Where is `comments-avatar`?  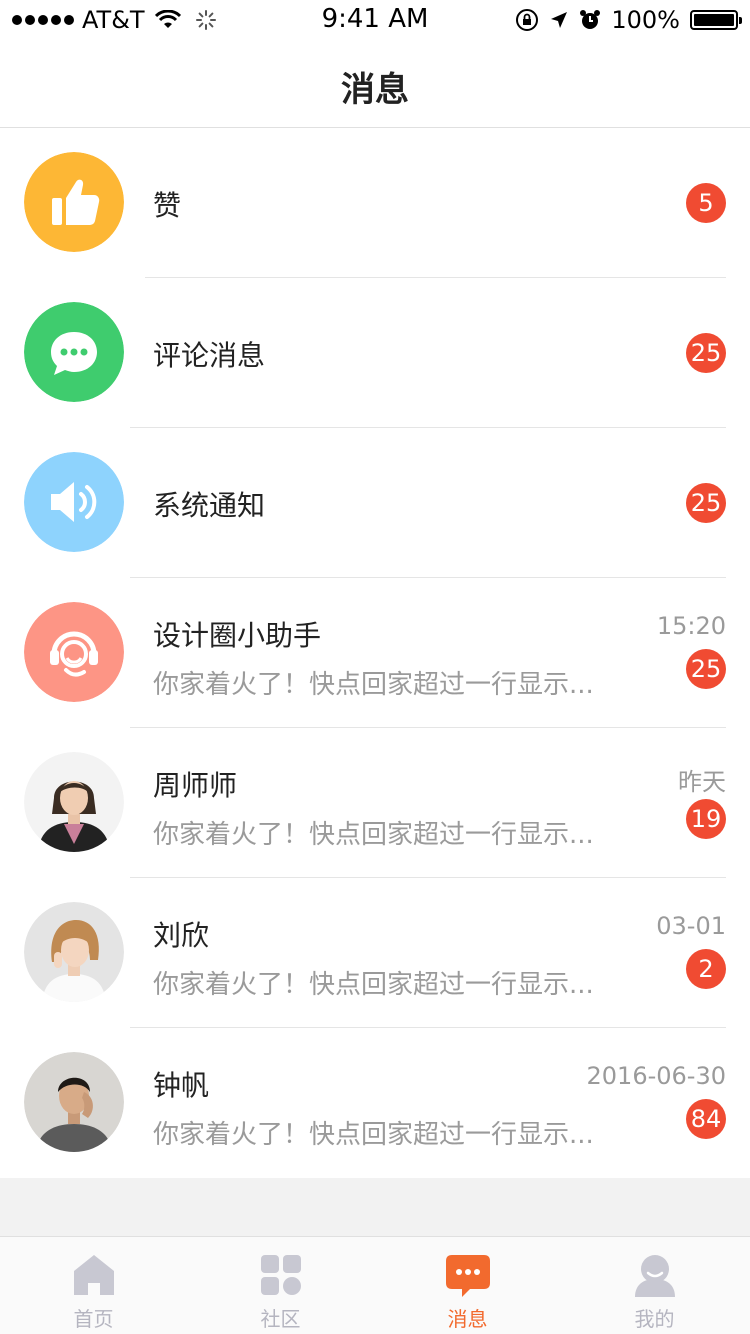 comments-avatar is located at coordinates (74, 352).